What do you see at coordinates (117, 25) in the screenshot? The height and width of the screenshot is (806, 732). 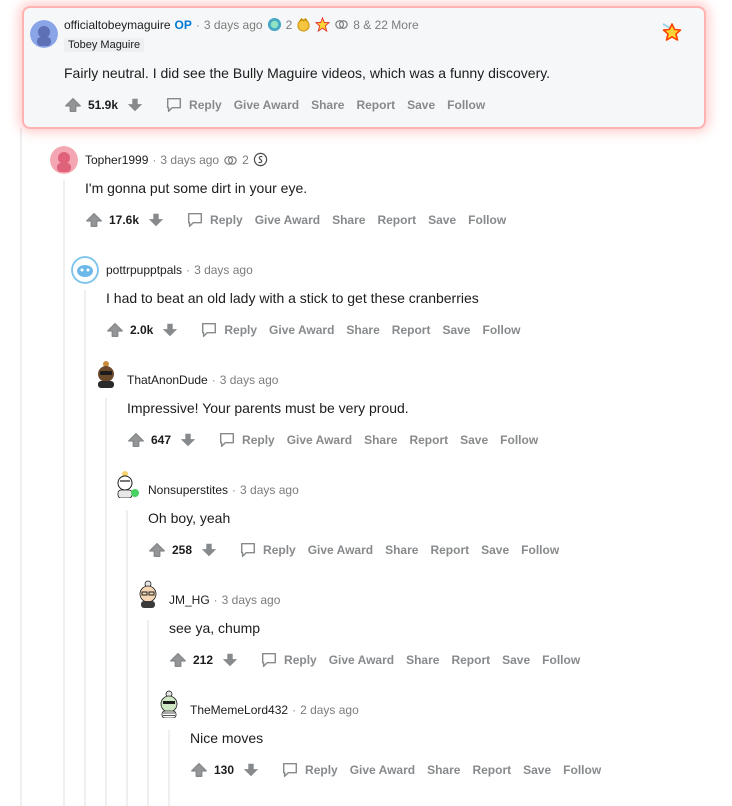 I see `username-link: officialtobeymaguire` at bounding box center [117, 25].